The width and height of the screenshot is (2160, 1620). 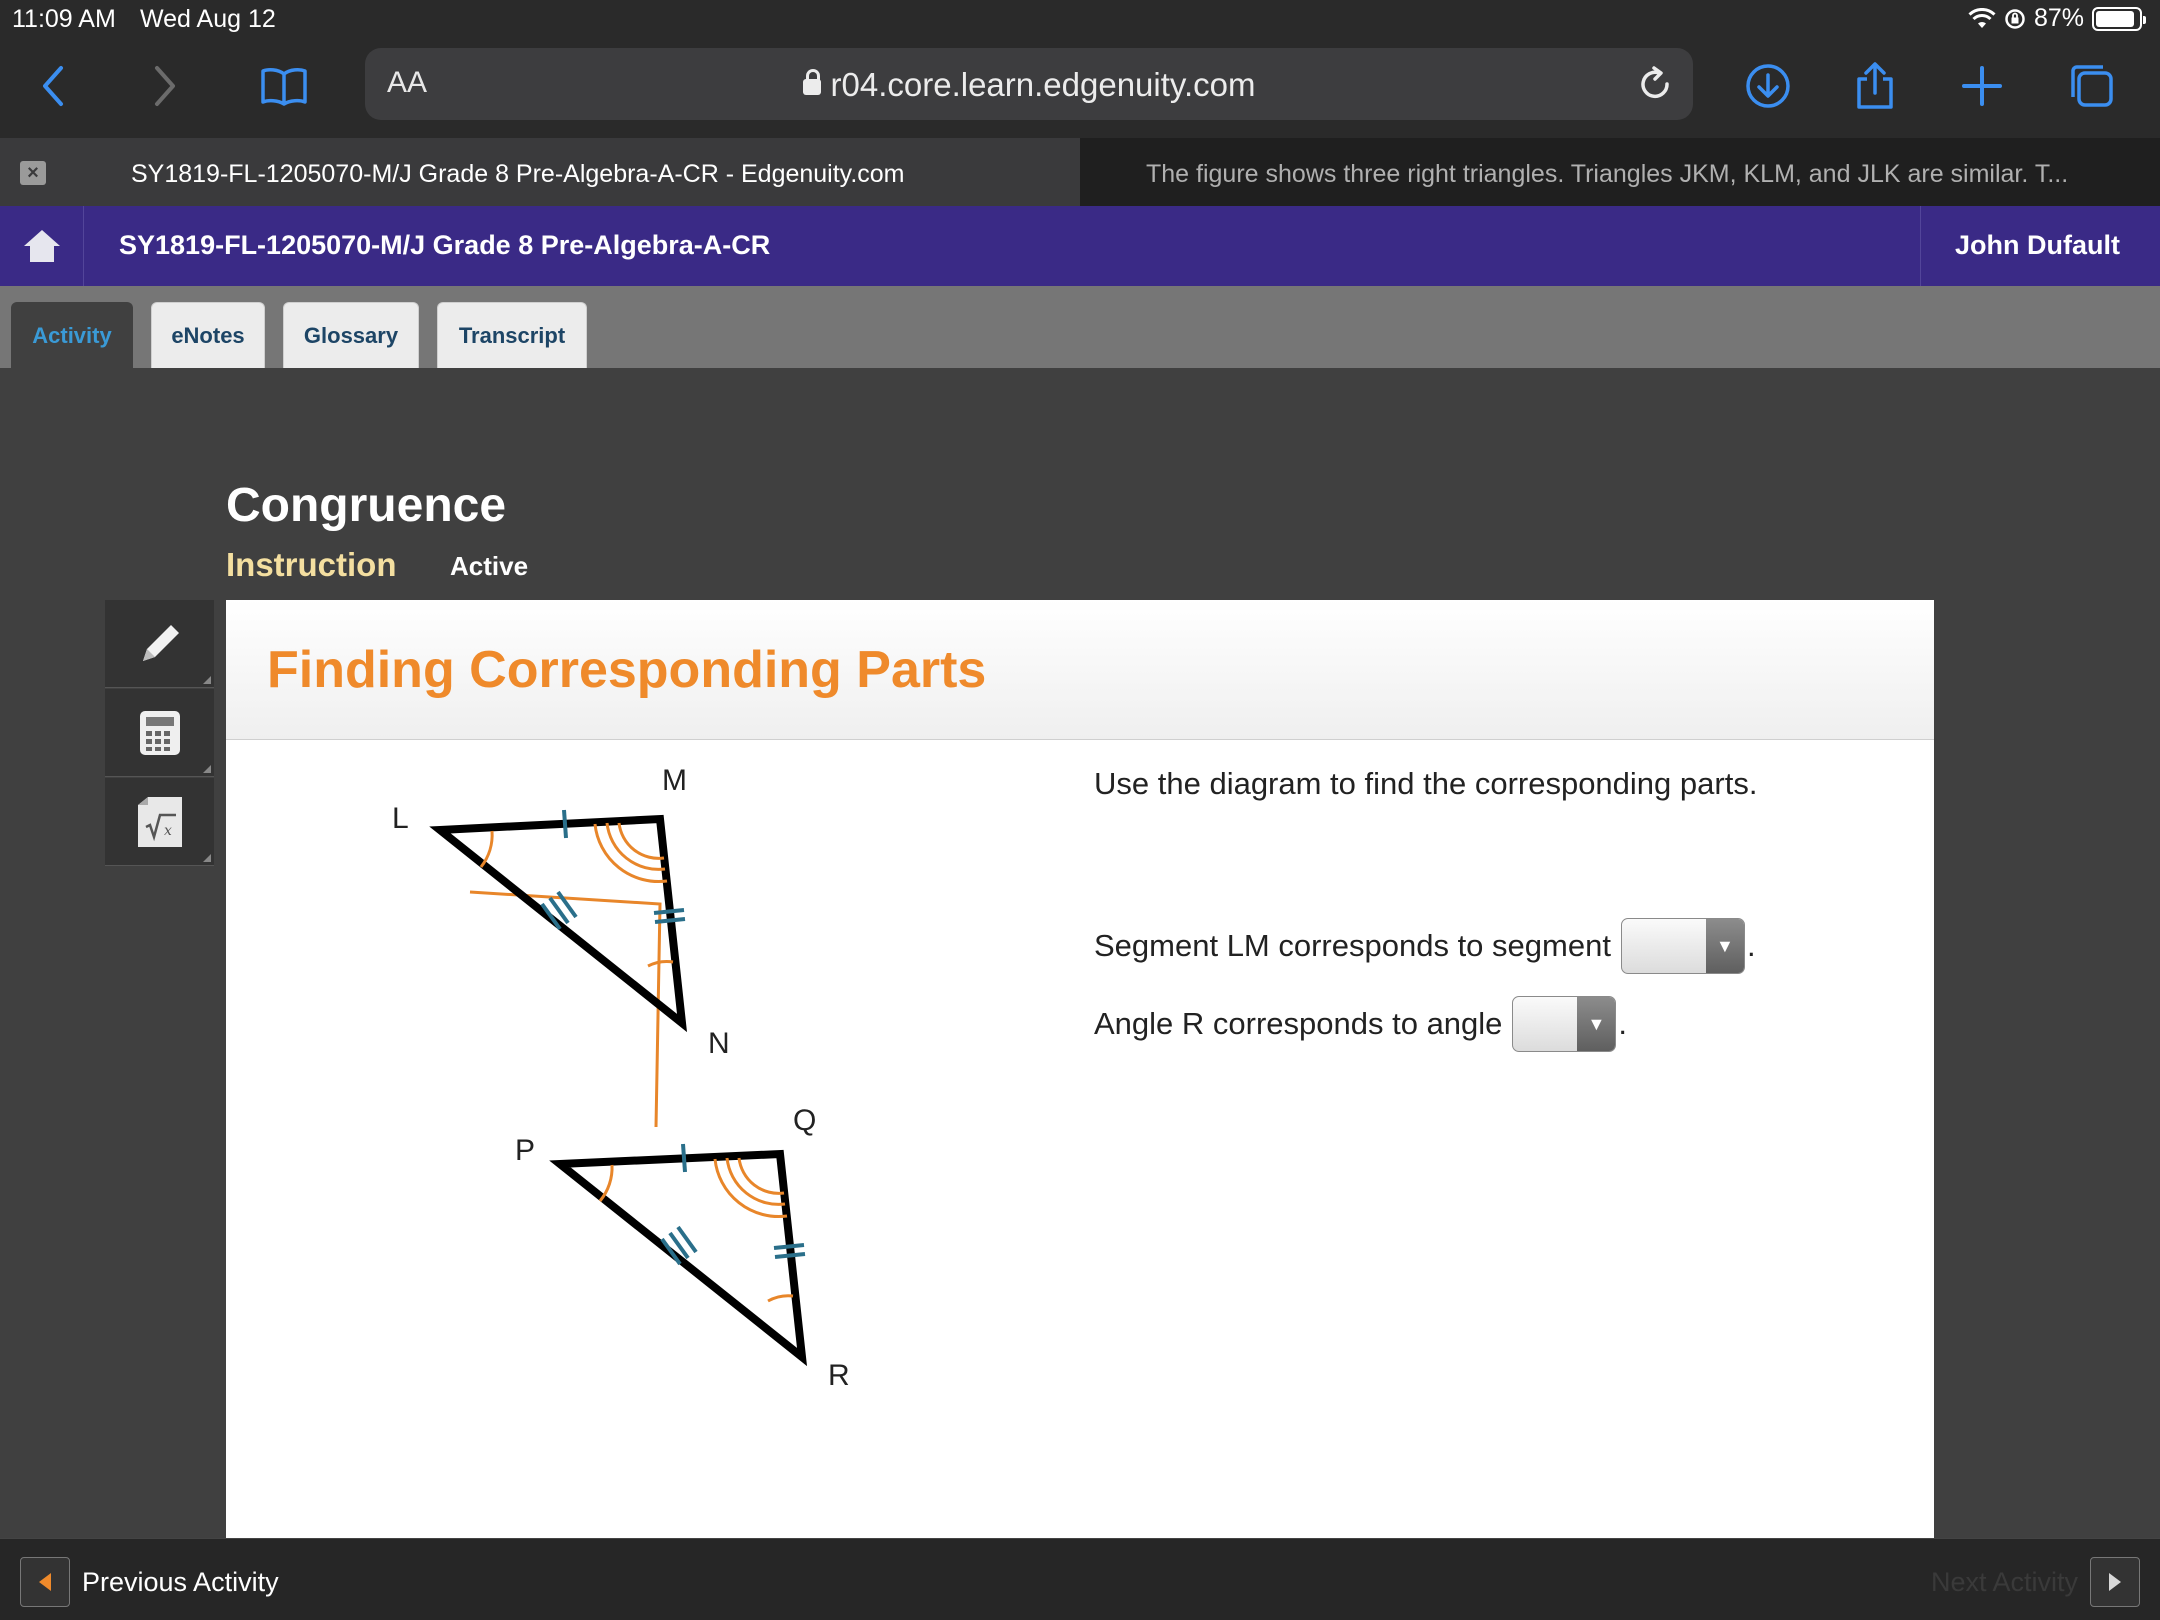 I want to click on question-angle: Angle R corresponds to angle ▼ ., so click(x=1360, y=1024).